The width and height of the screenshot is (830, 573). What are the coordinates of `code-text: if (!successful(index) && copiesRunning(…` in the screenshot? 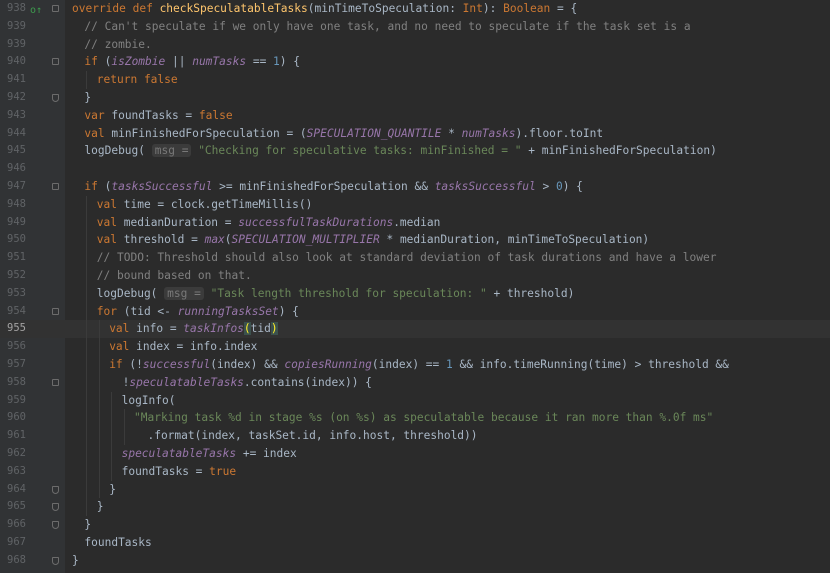 It's located at (419, 365).